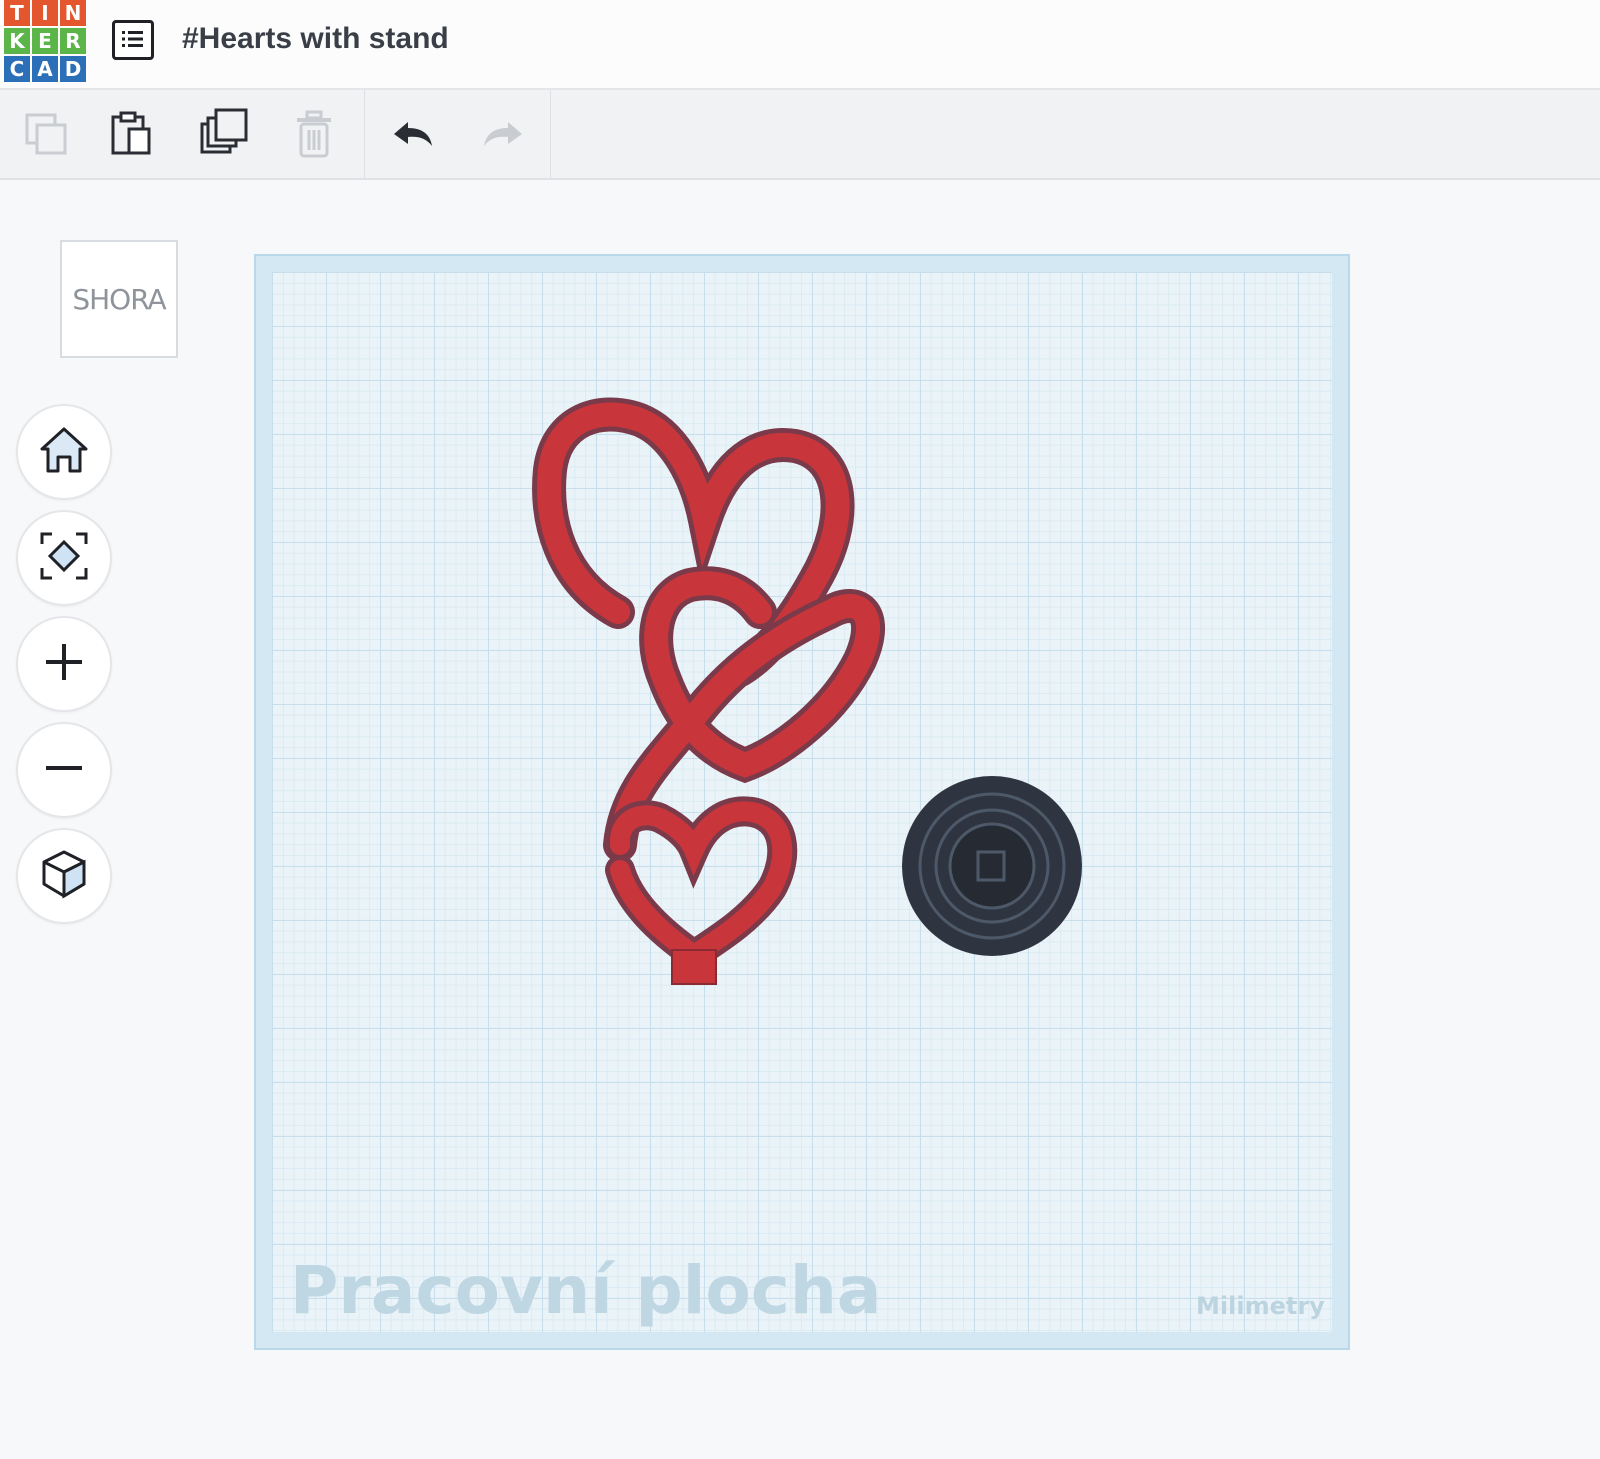  Describe the element at coordinates (17, 13) in the screenshot. I see `logo-letter: T` at that location.